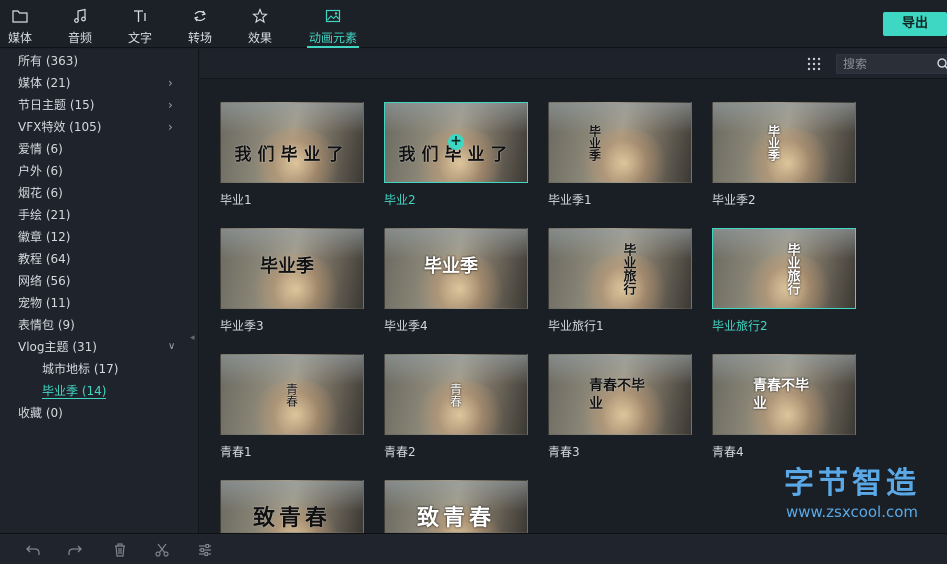 The height and width of the screenshot is (564, 947). Describe the element at coordinates (99, 325) in the screenshot. I see `category-emoji: 表情包 (9)` at that location.